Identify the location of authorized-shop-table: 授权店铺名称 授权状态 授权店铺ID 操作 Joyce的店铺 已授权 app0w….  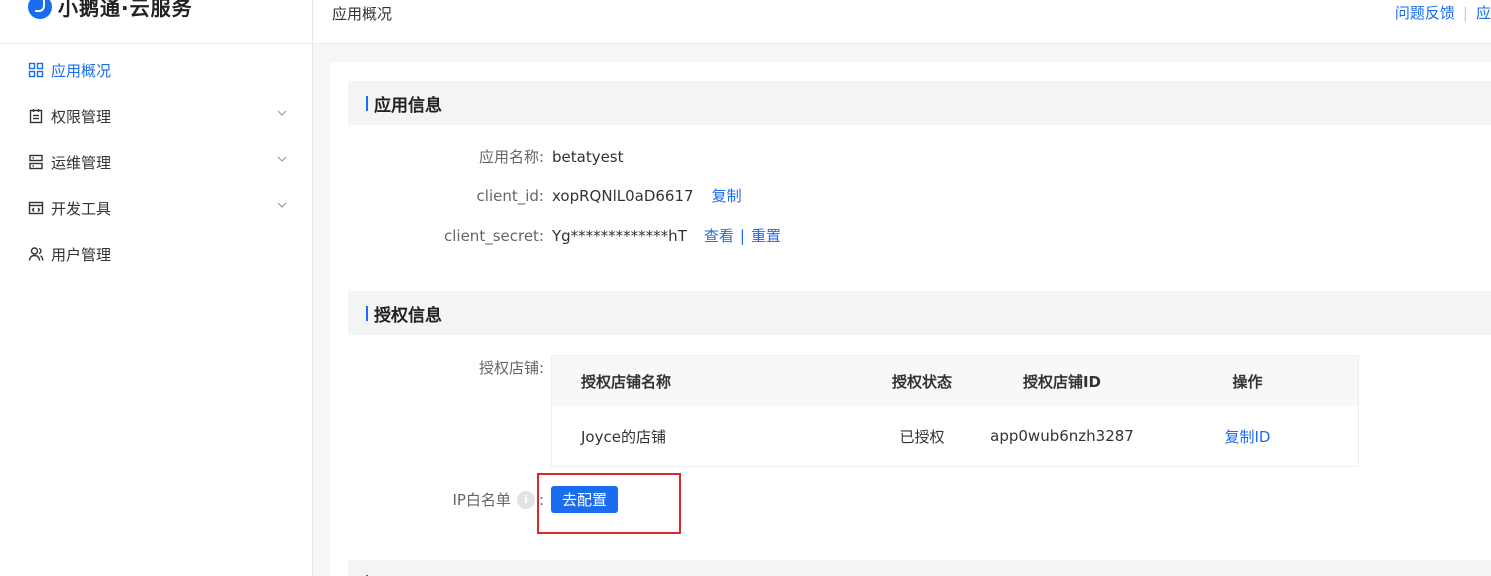
(955, 411).